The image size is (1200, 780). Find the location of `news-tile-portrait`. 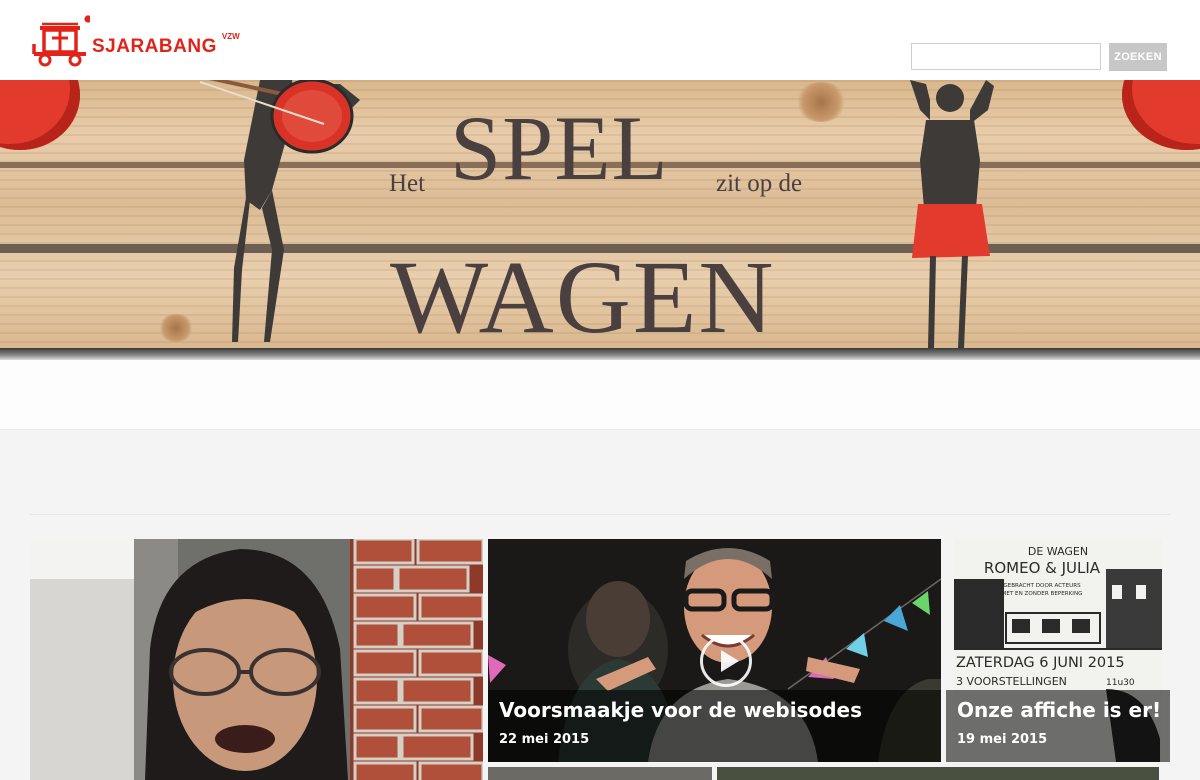

news-tile-portrait is located at coordinates (256, 659).